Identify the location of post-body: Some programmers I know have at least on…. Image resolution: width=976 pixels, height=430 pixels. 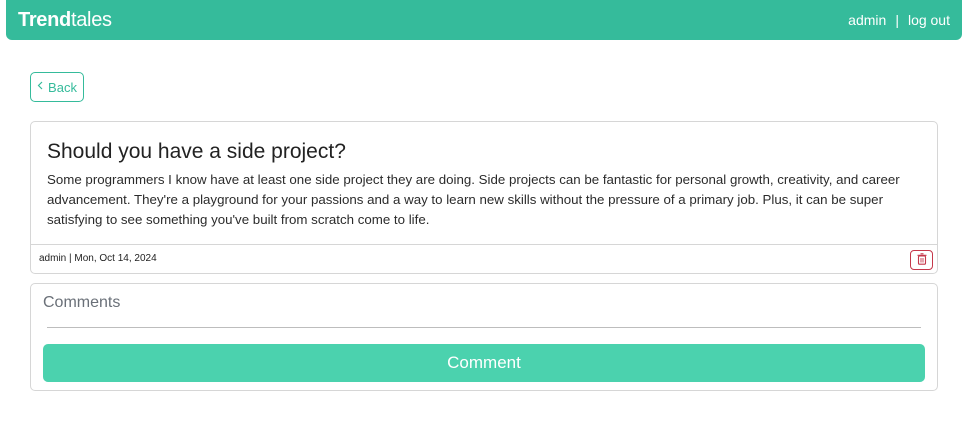
(473, 199).